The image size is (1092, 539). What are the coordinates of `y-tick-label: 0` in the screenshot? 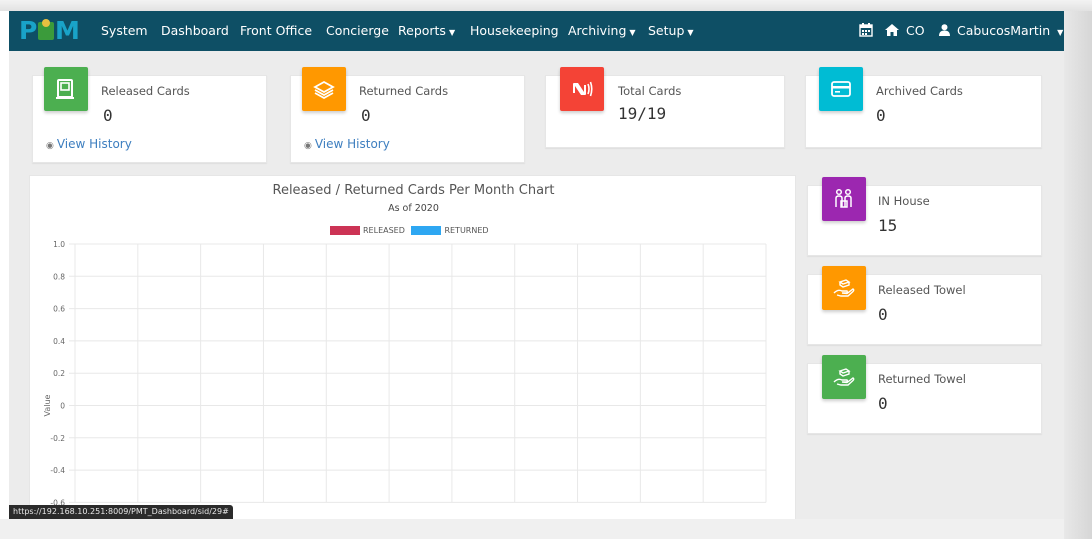 It's located at (62, 406).